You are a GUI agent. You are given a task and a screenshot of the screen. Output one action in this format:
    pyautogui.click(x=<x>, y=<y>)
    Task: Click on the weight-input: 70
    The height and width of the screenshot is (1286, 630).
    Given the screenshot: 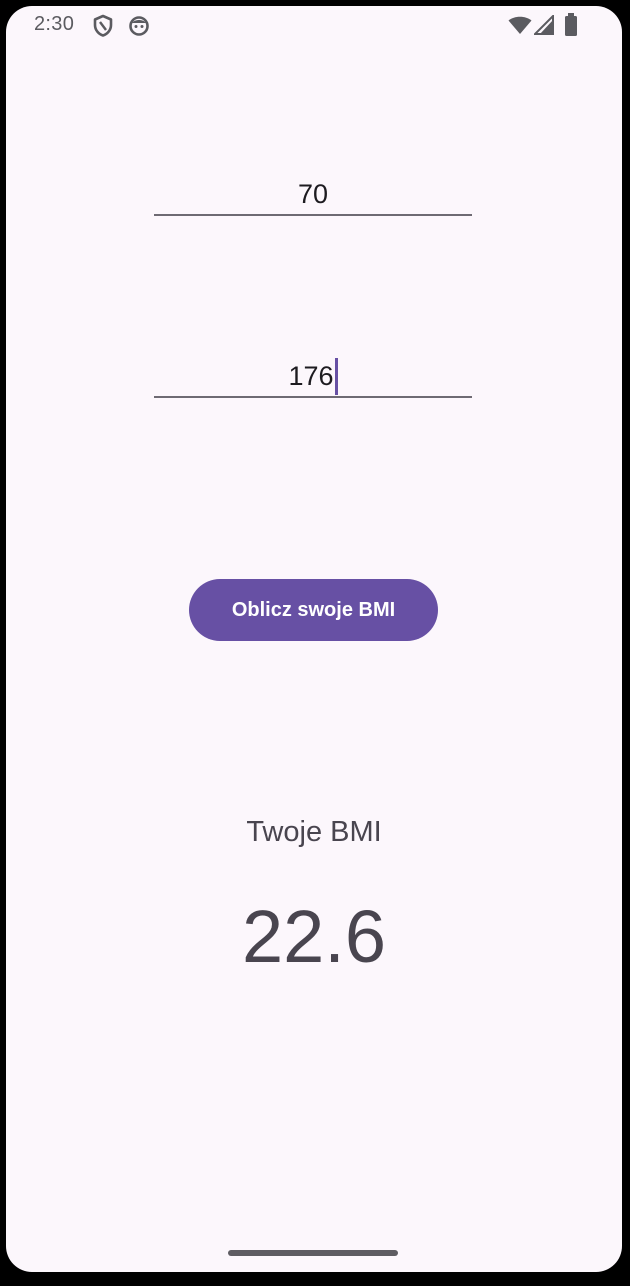 What is the action you would take?
    pyautogui.click(x=313, y=194)
    